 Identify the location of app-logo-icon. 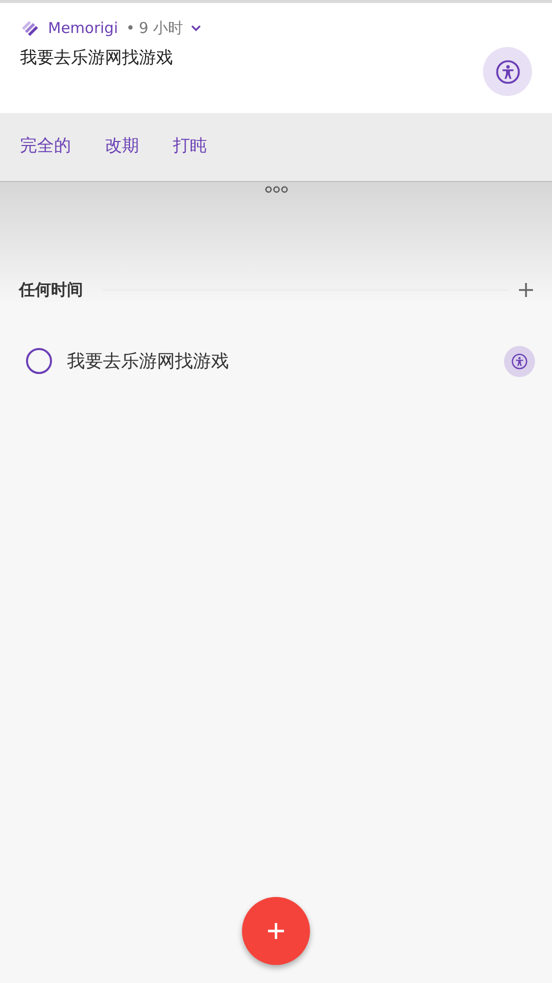
(30, 28).